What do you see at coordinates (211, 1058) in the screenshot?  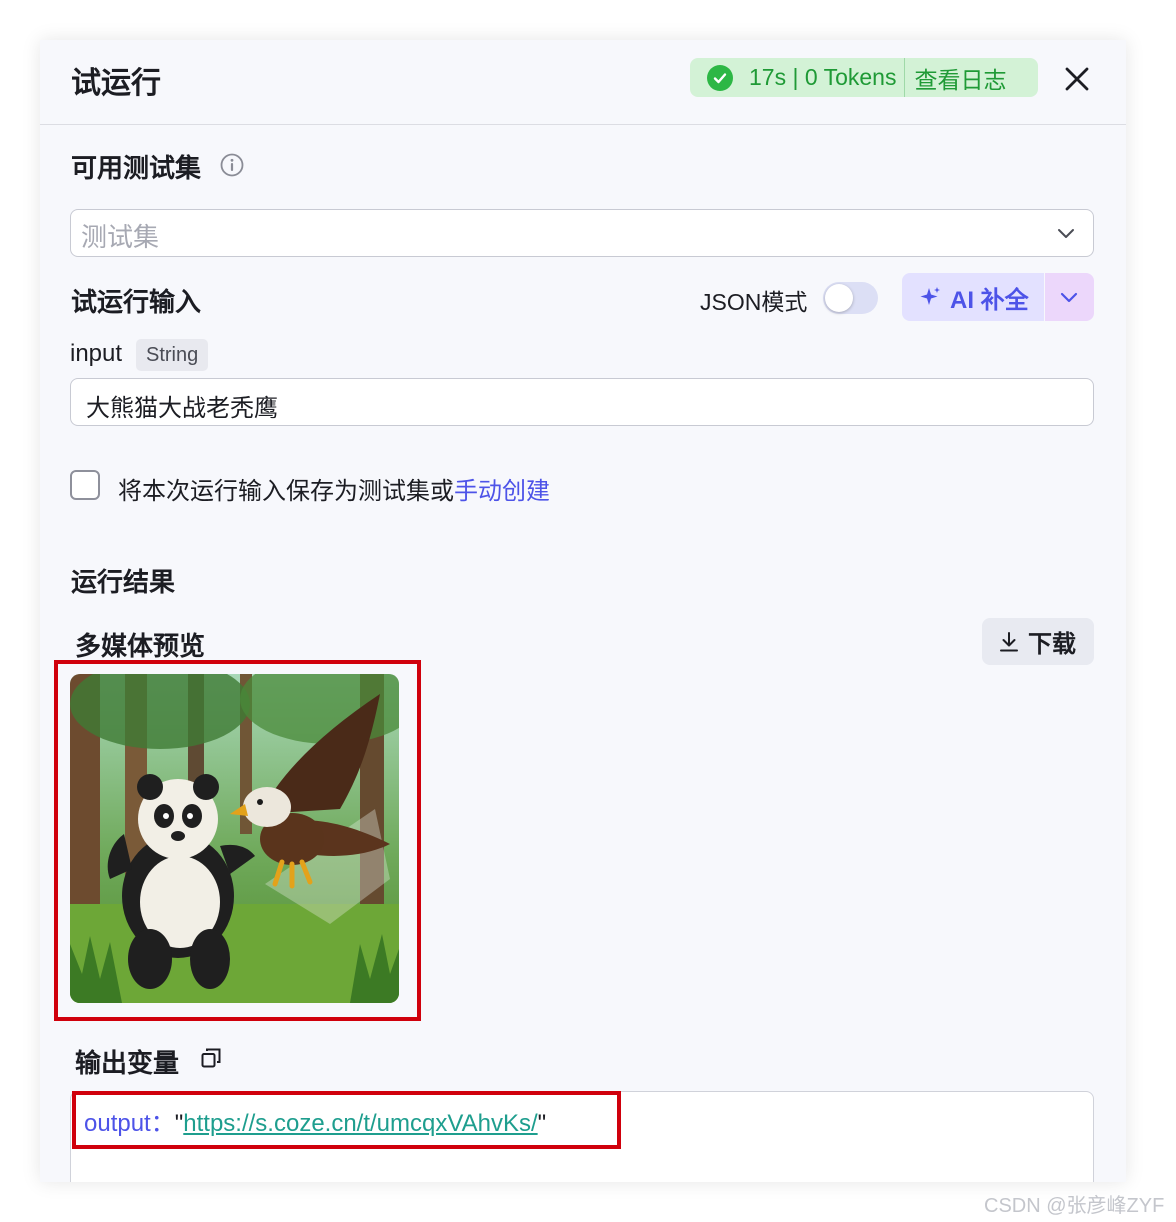 I see `copy-icon` at bounding box center [211, 1058].